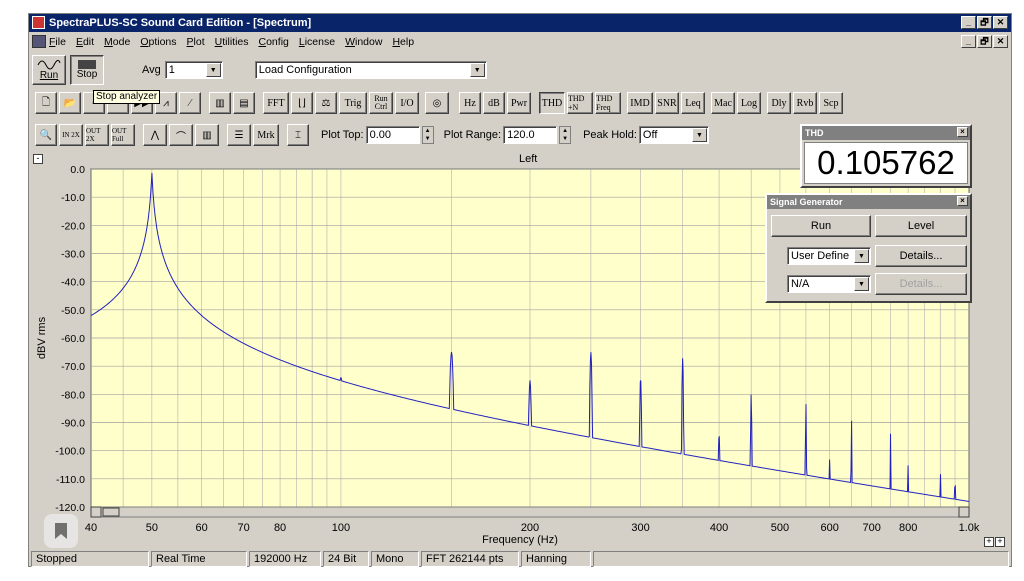 Image resolution: width=1024 pixels, height=581 pixels. What do you see at coordinates (494, 103) in the screenshot?
I see `db-button: dB` at bounding box center [494, 103].